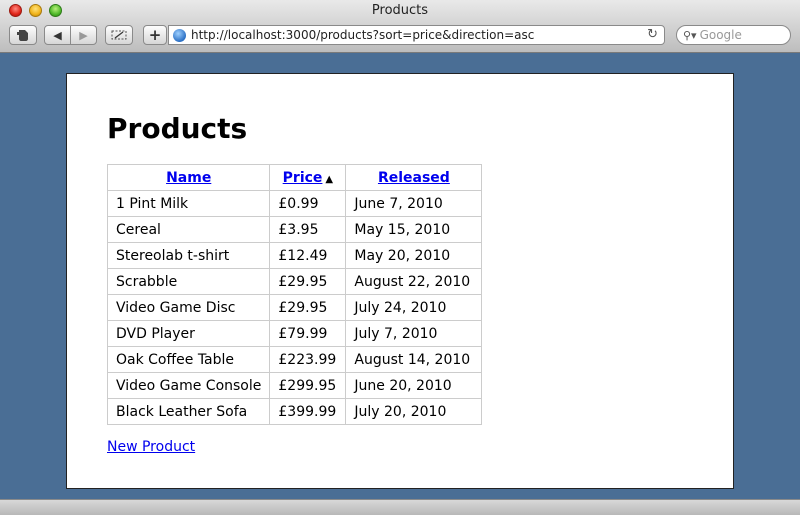 The width and height of the screenshot is (800, 515). Describe the element at coordinates (414, 333) in the screenshot. I see `product-released-cell: July 7, 2010` at that location.